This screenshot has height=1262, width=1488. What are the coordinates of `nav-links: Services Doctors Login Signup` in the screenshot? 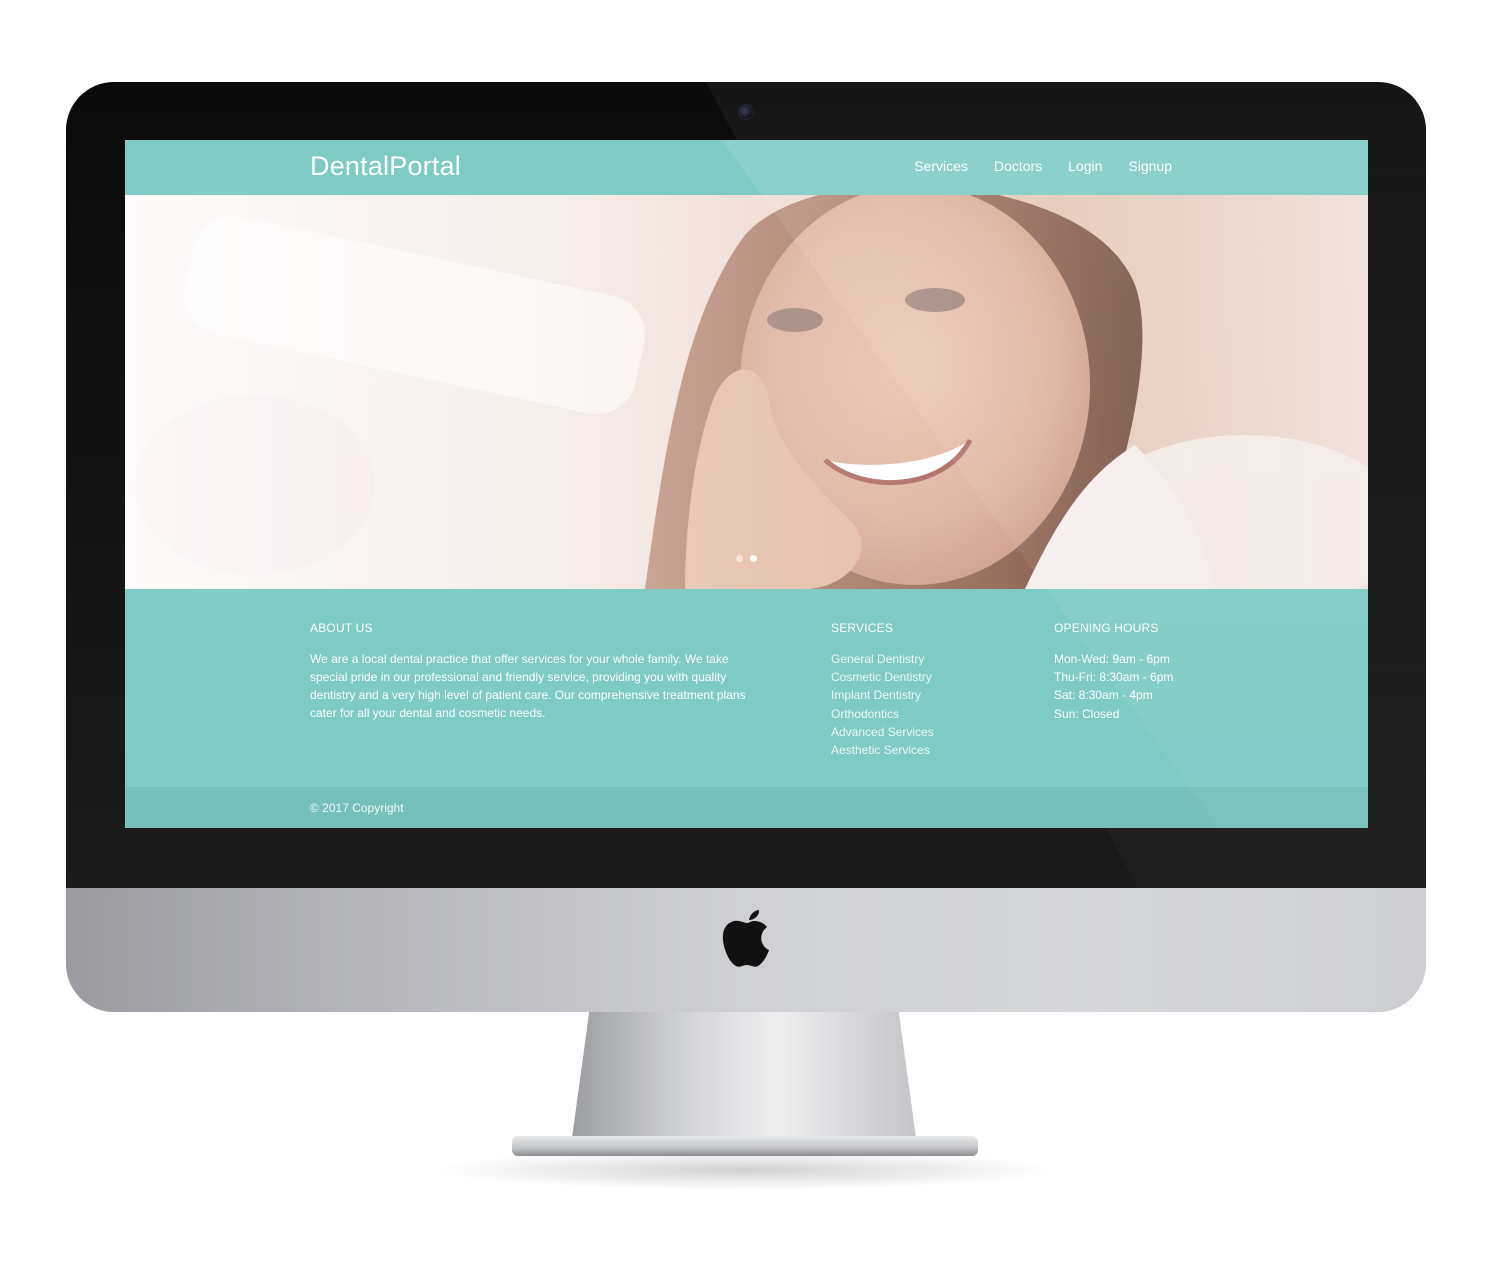 It's located at (1043, 166).